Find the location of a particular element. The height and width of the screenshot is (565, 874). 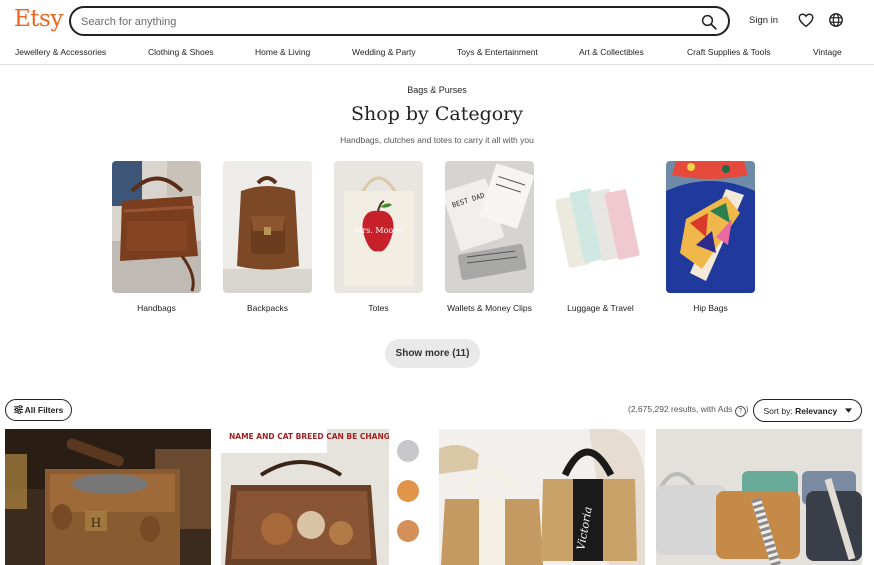

product-card-ashtray: H is located at coordinates (108, 497).